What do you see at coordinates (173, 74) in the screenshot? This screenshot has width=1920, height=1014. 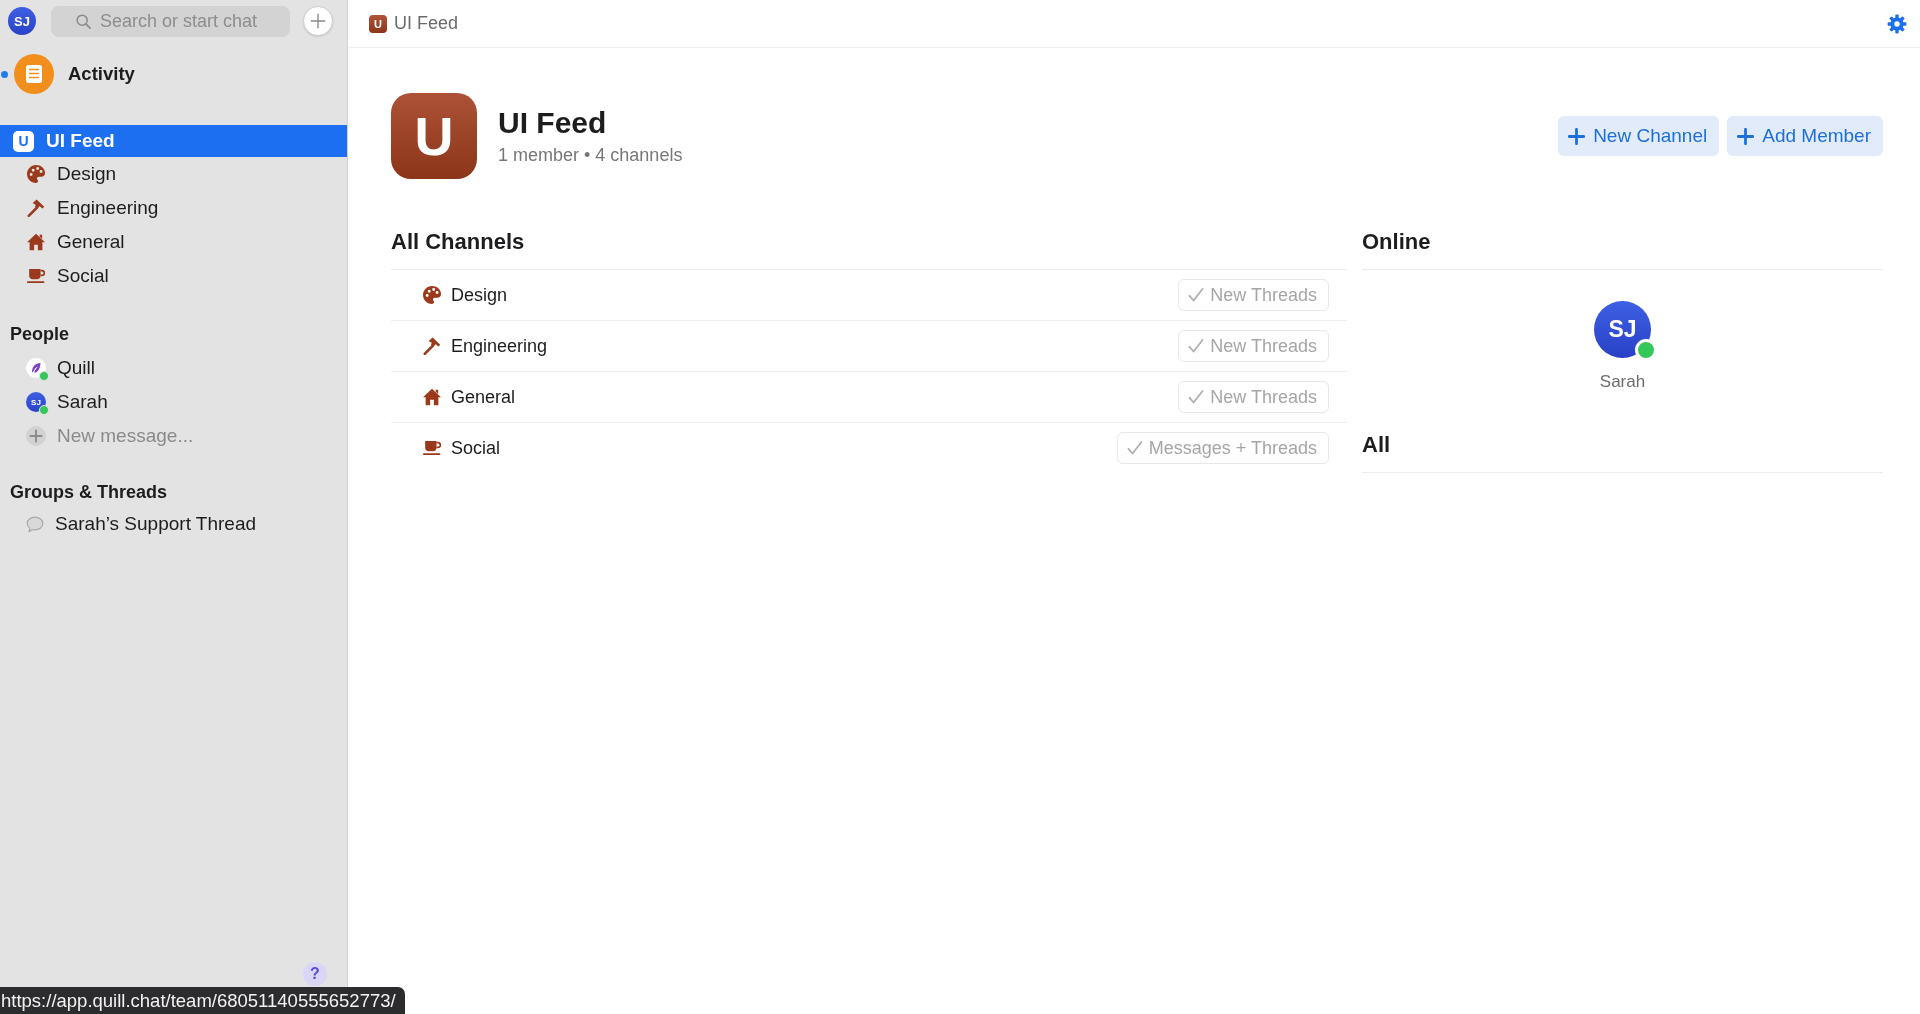 I see `activity-item: Activity` at bounding box center [173, 74].